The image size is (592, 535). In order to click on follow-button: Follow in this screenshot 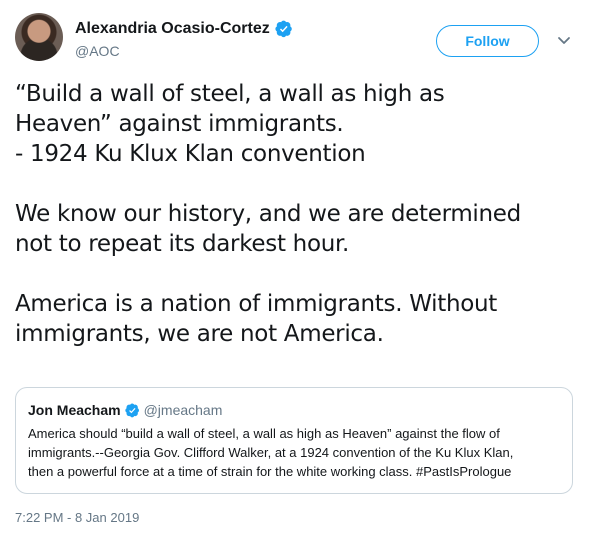, I will do `click(487, 41)`.